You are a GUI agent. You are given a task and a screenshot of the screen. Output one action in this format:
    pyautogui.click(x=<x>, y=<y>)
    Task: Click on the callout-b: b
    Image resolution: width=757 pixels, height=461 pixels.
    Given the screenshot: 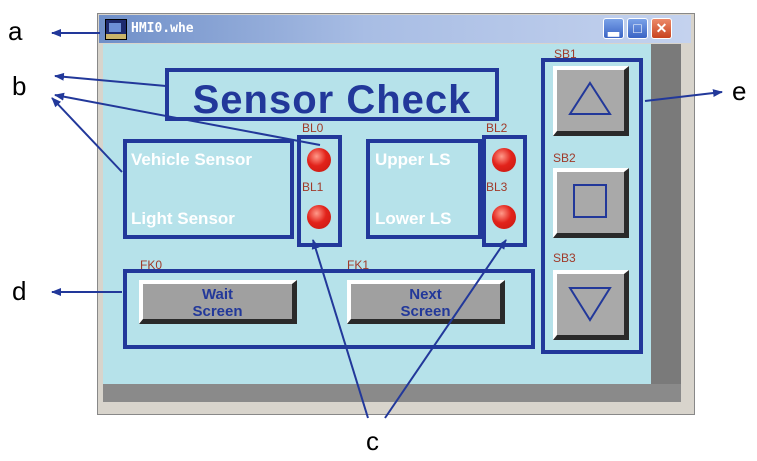 What is the action you would take?
    pyautogui.click(x=19, y=86)
    